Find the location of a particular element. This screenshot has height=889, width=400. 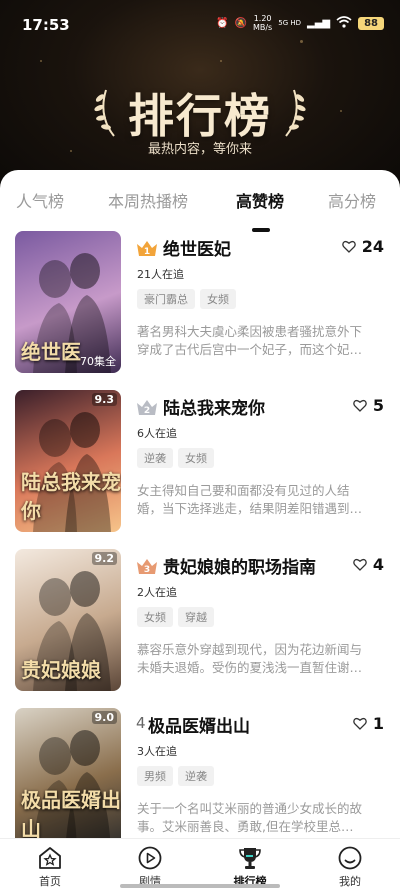

genre-tags: 男频 逆袭 is located at coordinates (175, 776).